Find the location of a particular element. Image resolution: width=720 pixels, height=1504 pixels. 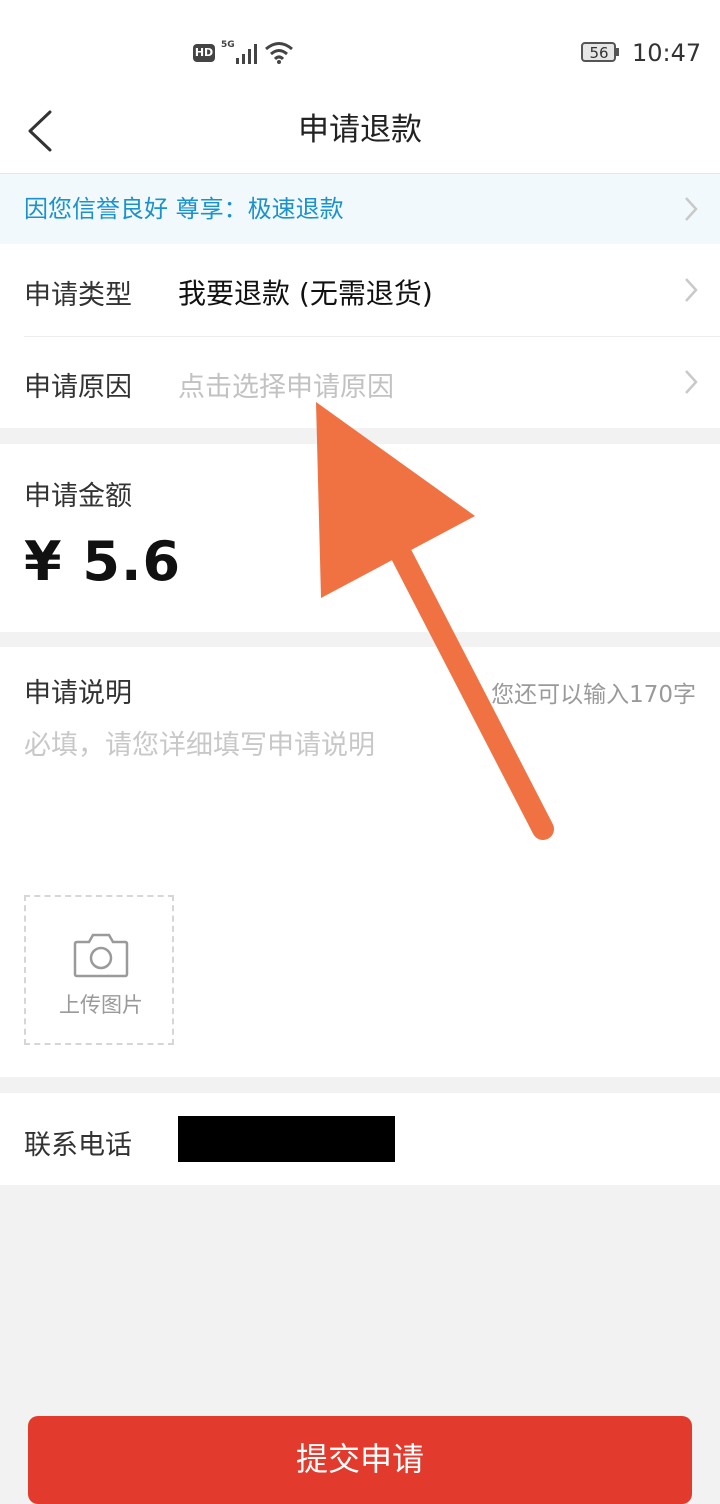

refund-amount-label: 申请金额 is located at coordinates (78, 496).